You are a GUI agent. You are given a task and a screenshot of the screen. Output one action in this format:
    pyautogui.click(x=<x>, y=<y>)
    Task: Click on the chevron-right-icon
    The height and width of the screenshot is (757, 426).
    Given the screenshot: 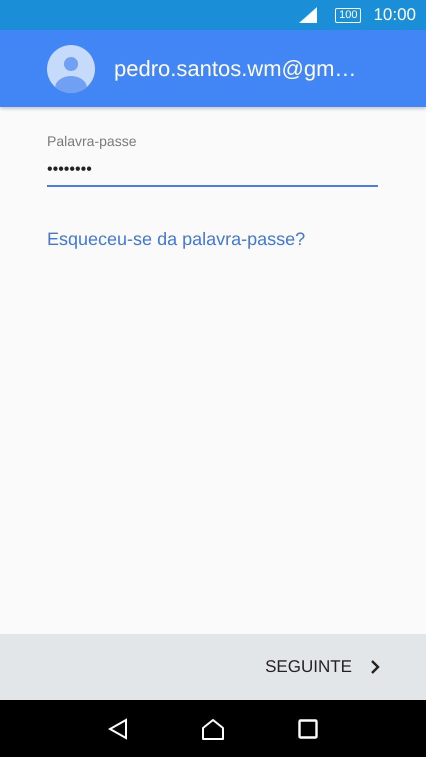 What is the action you would take?
    pyautogui.click(x=375, y=667)
    